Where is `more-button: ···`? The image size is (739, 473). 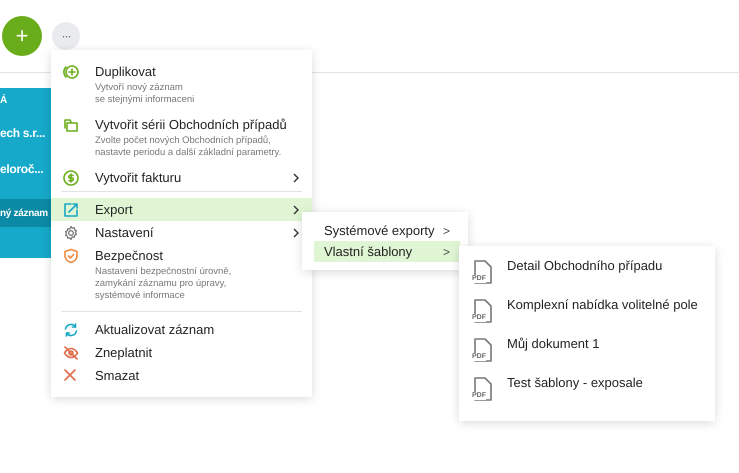 more-button: ··· is located at coordinates (66, 36).